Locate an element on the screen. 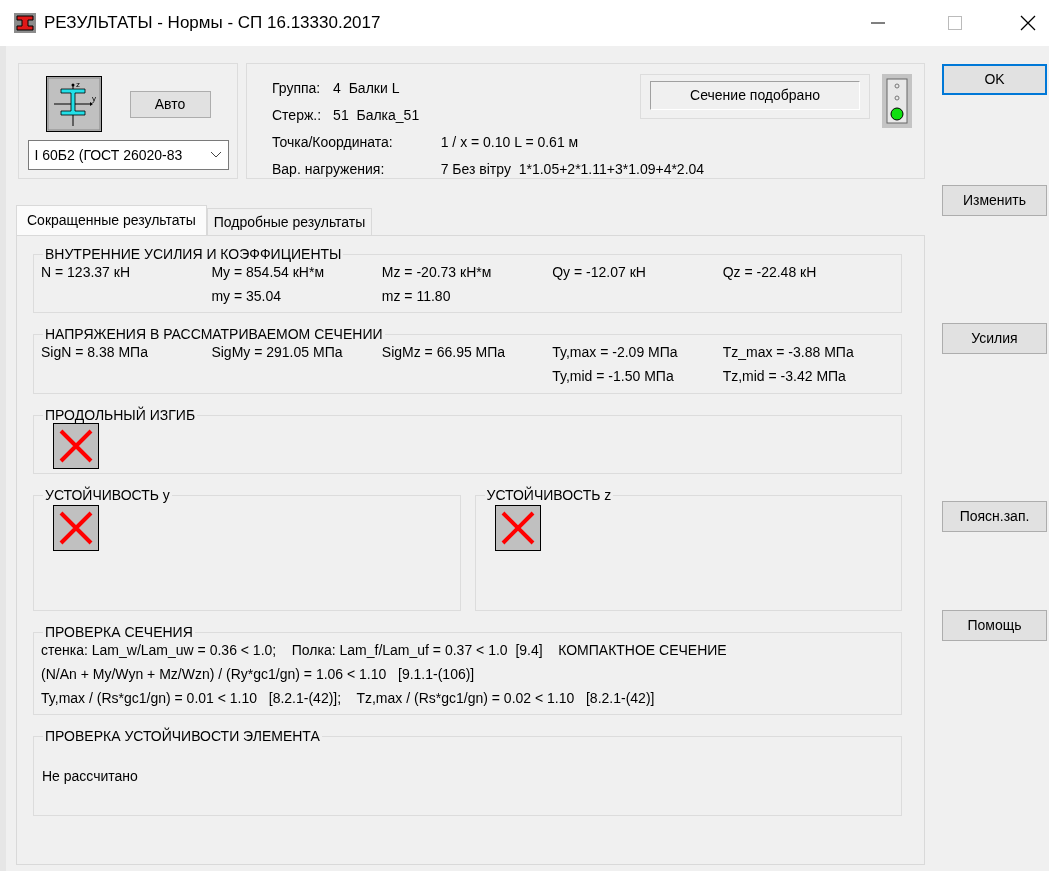  value-text: SigMy = 291.05 МПа is located at coordinates (277, 352).